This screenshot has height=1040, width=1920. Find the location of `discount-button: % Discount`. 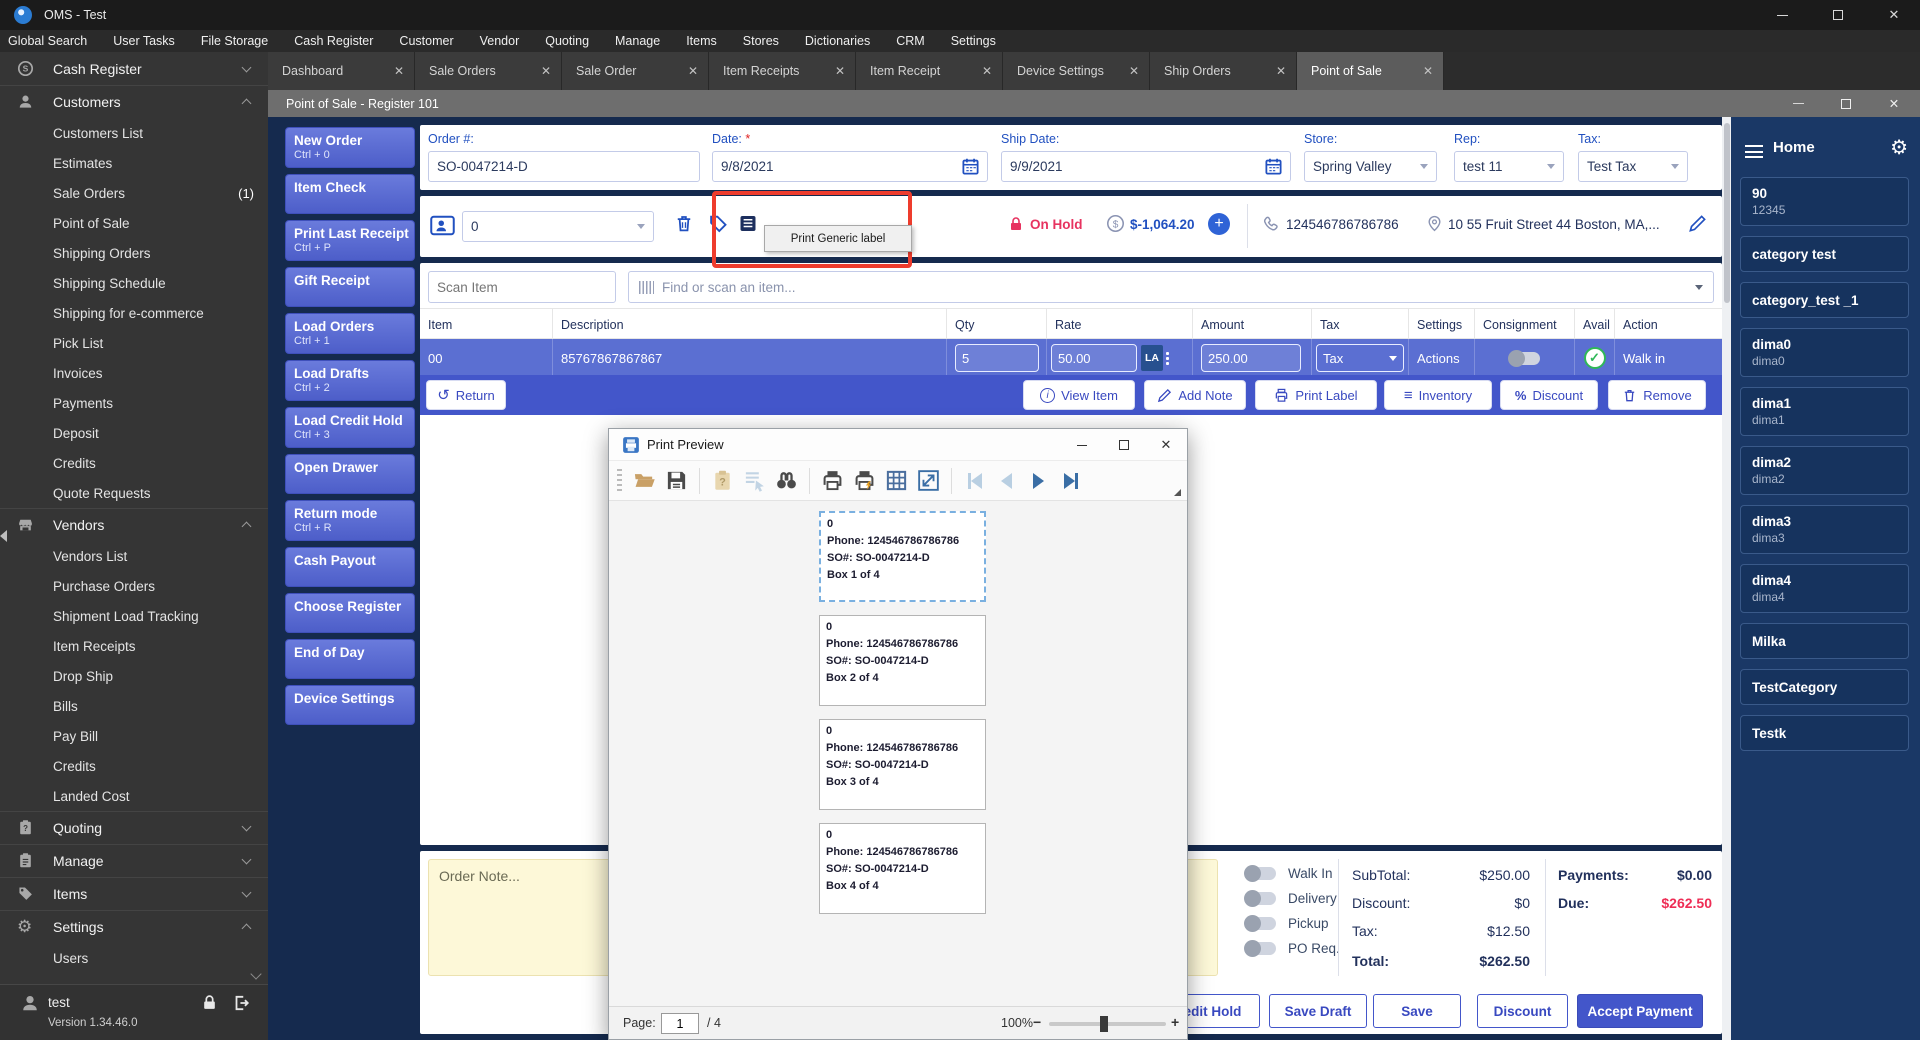

discount-button: % Discount is located at coordinates (1549, 395).